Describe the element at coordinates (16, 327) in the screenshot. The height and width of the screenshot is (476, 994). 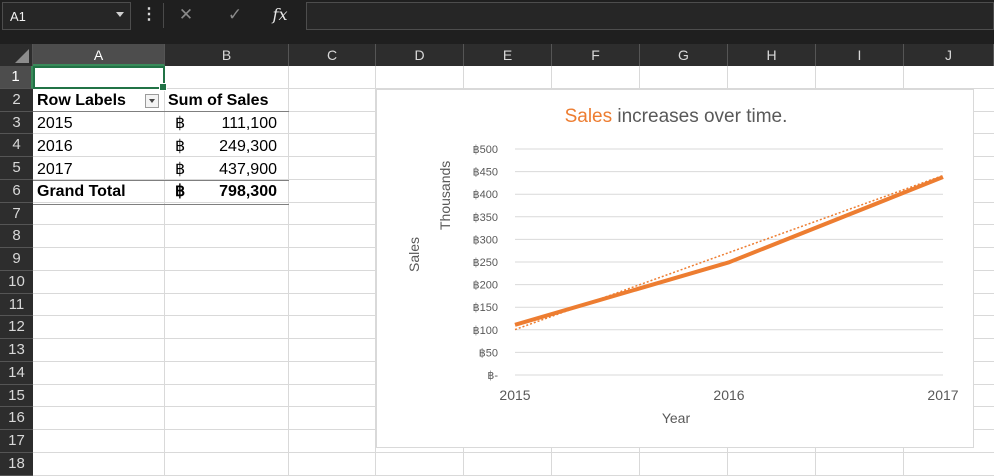
I see `row-header-12: 12` at that location.